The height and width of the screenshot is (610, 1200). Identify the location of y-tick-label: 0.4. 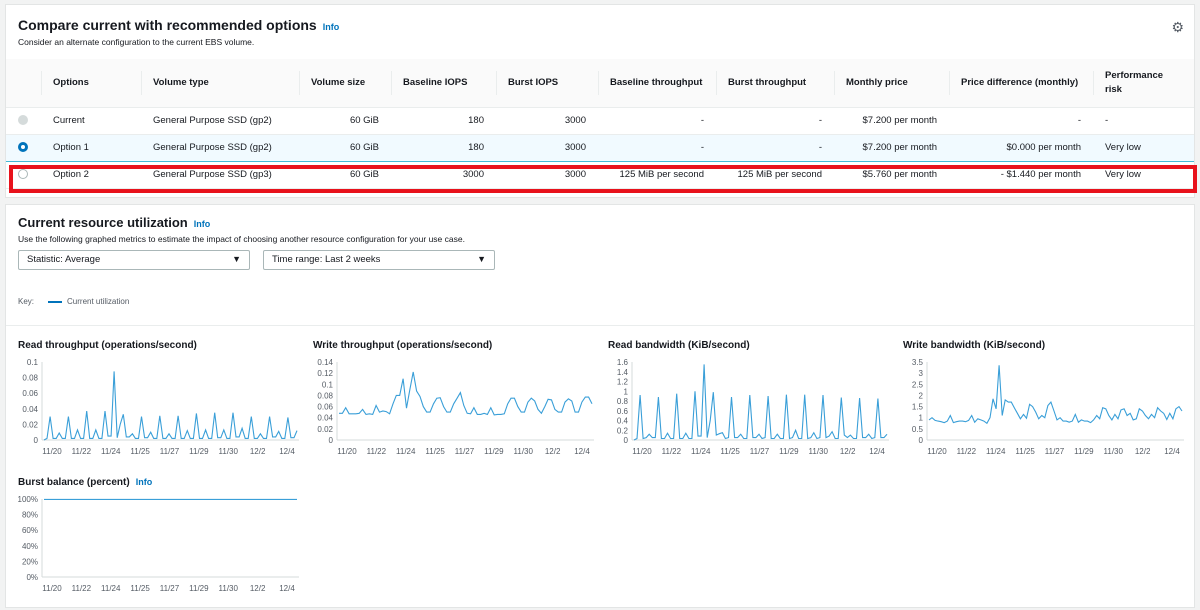
(623, 421).